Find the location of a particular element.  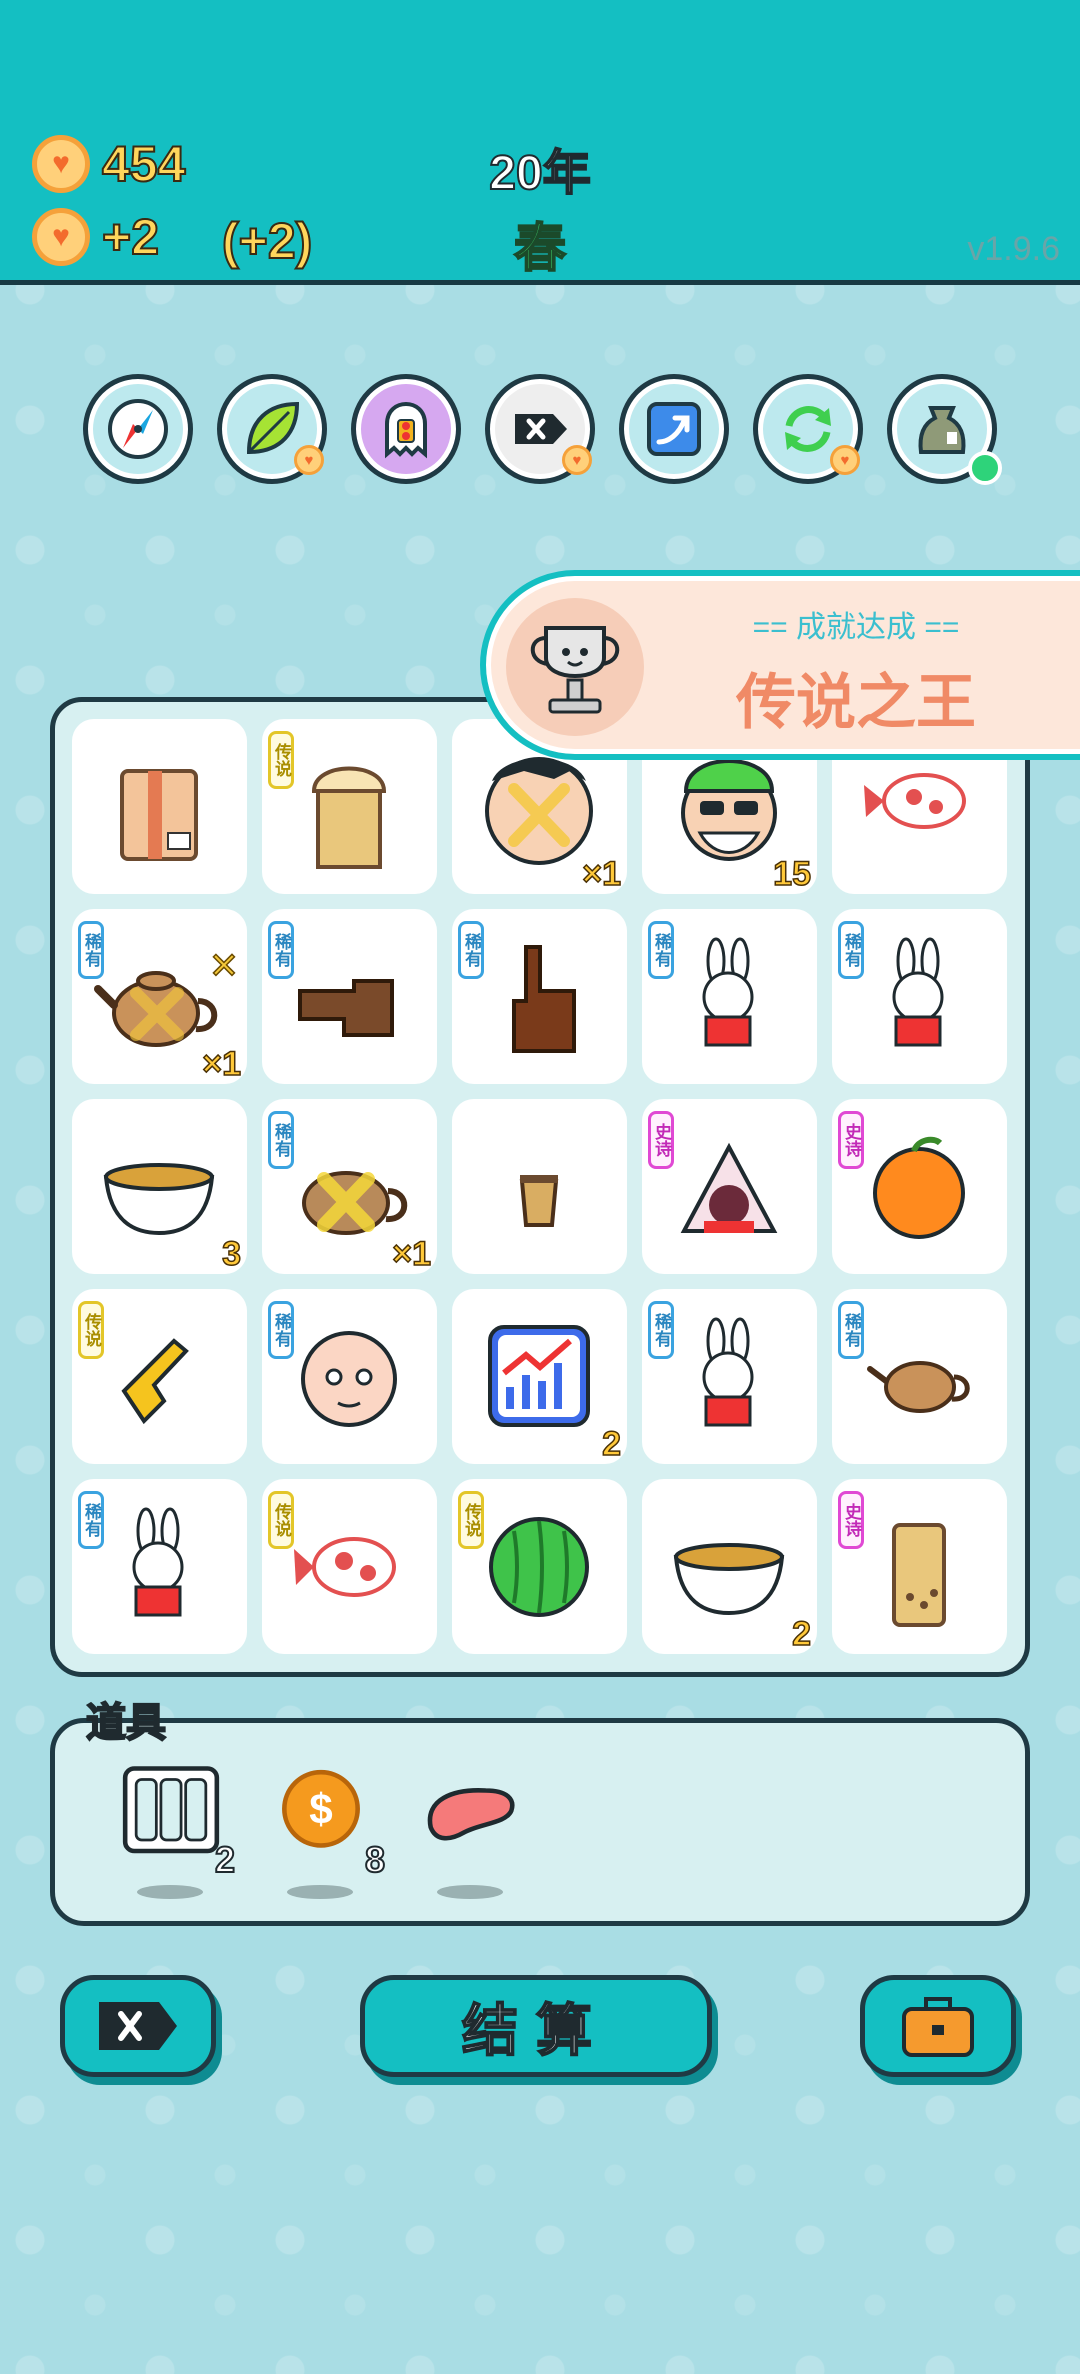

backpack-button is located at coordinates (938, 2026).